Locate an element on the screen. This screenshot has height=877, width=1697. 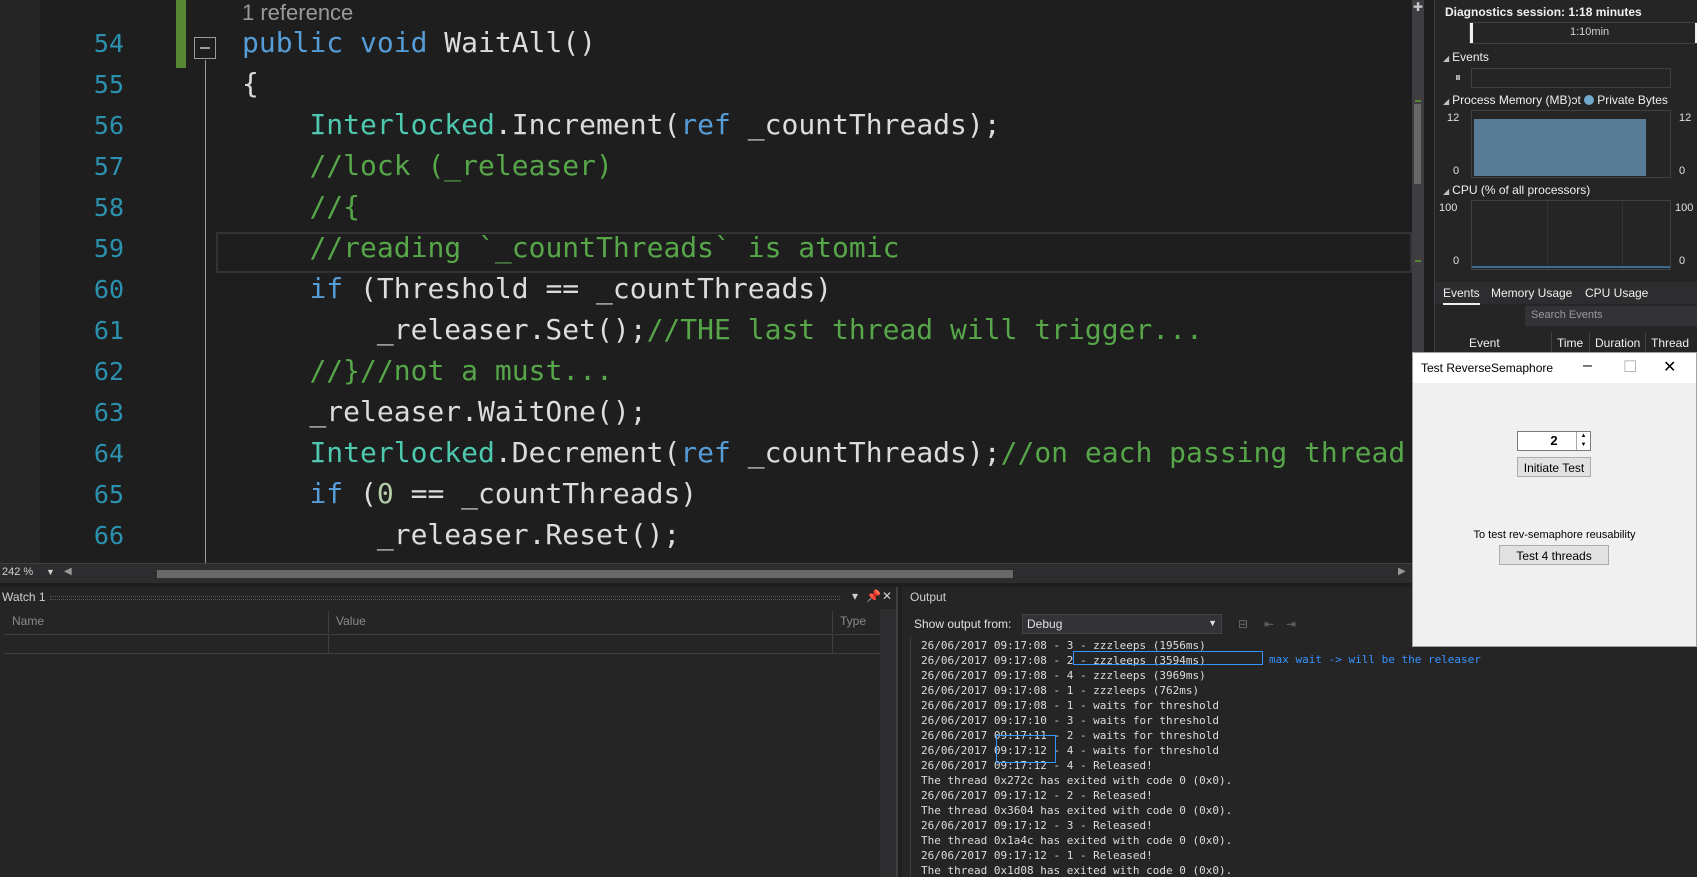
memory-axis-max: 12 is located at coordinates (1453, 118).